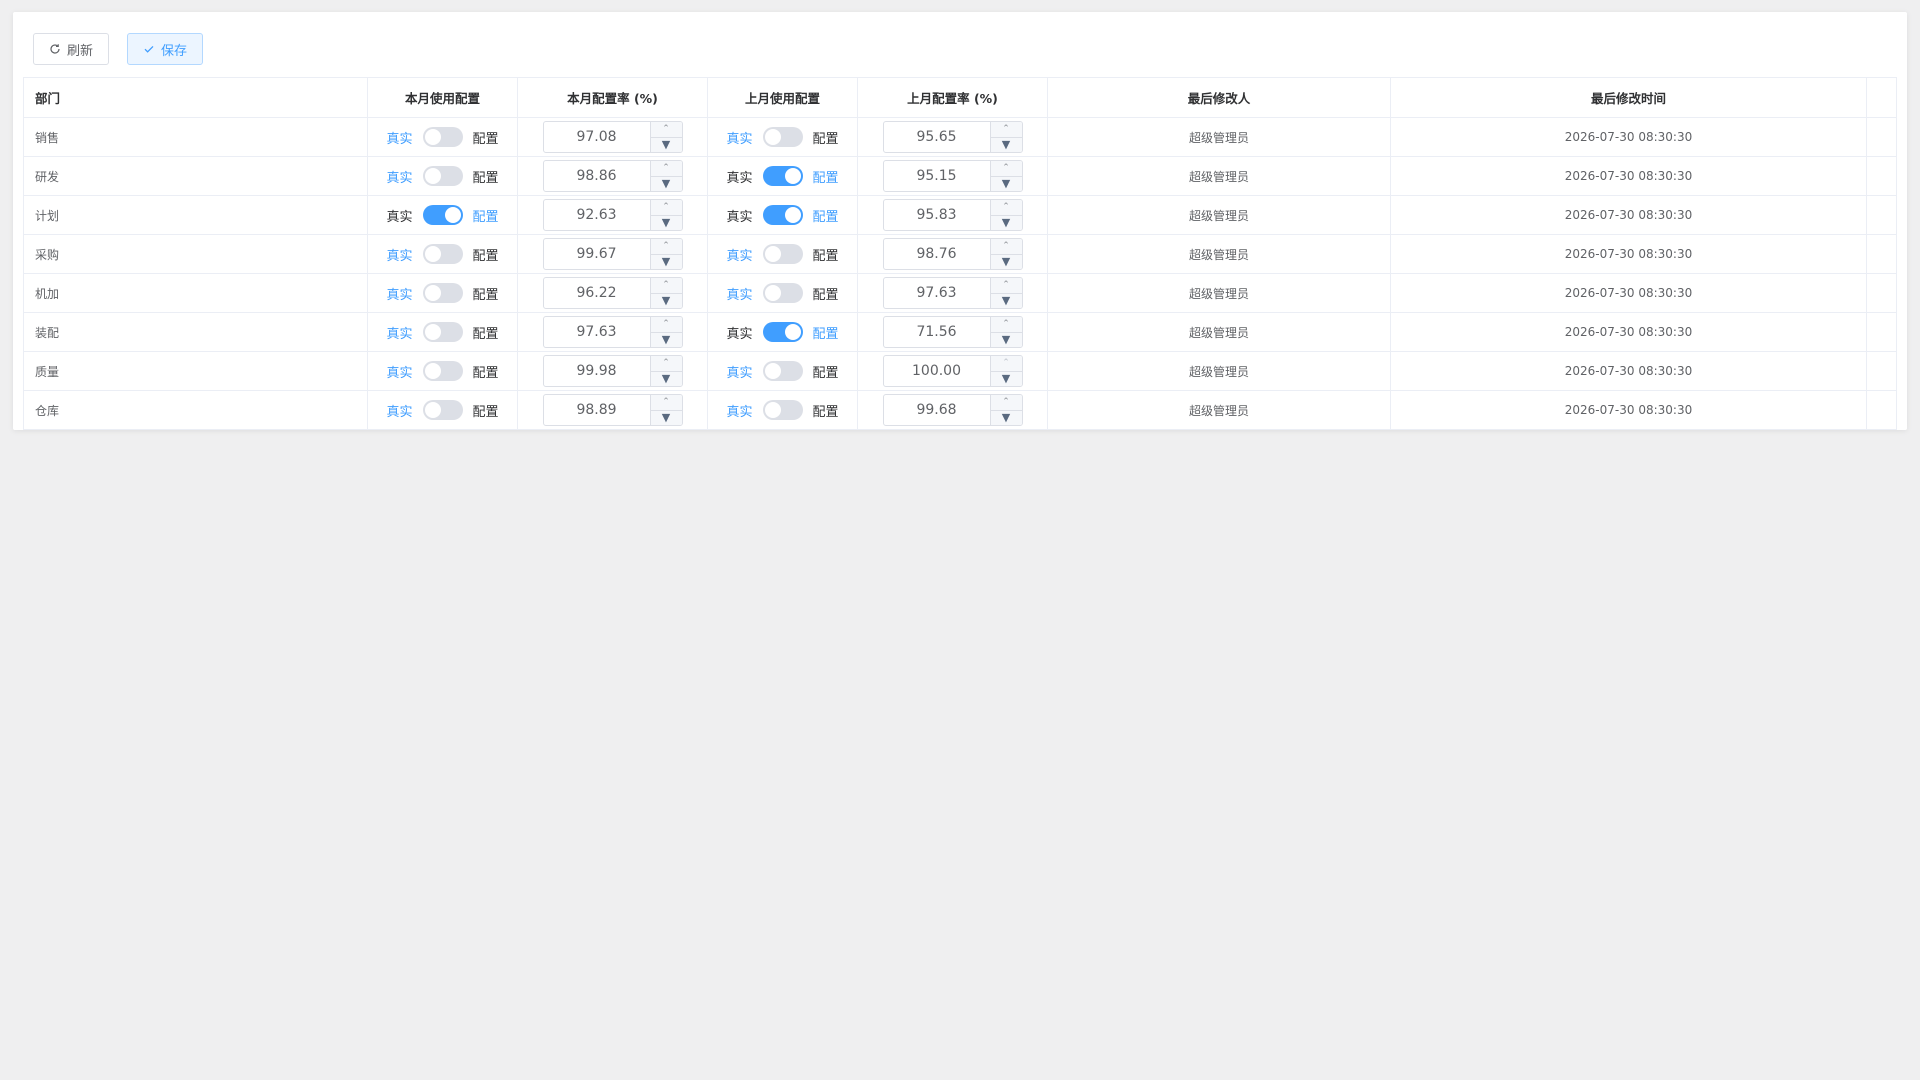 The width and height of the screenshot is (1920, 1080). I want to click on col-header-modifier: 最后修改人, so click(1219, 97).